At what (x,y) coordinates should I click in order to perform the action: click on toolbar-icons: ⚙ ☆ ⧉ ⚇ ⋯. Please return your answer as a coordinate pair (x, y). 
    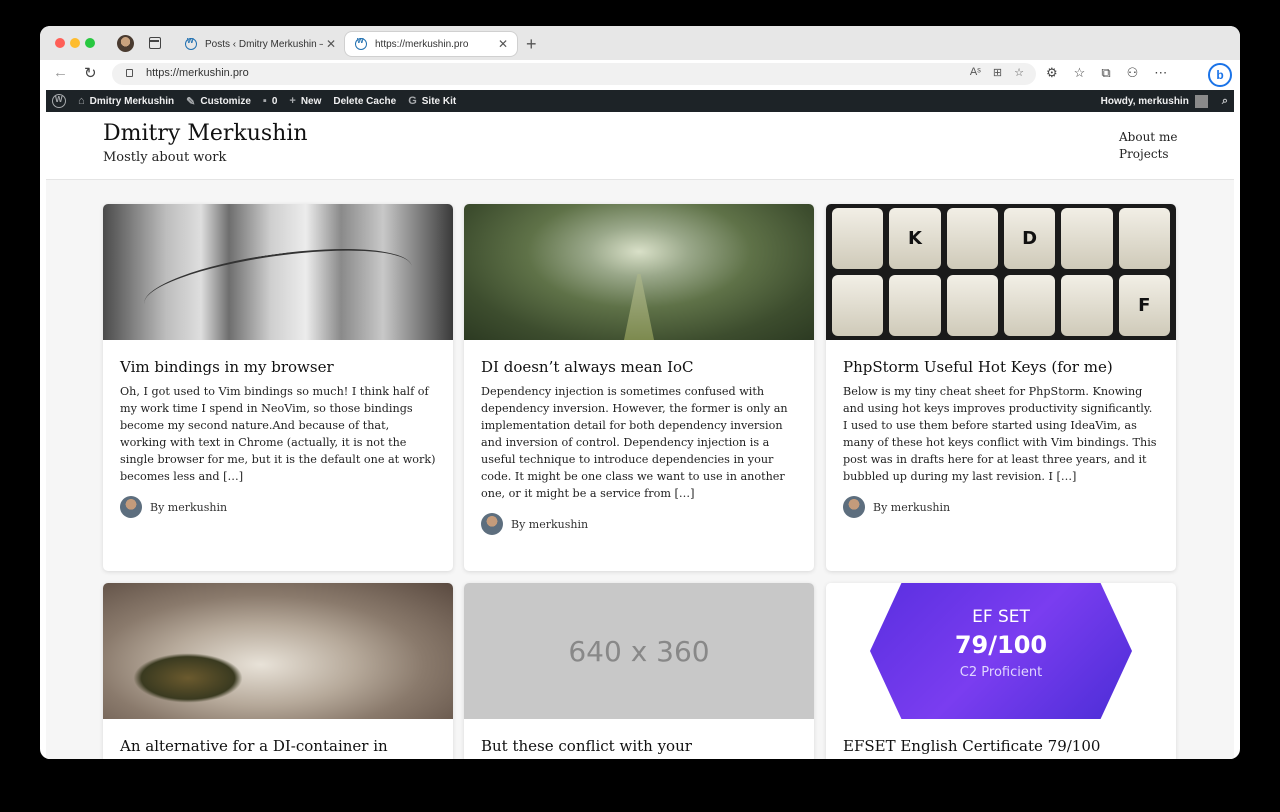
    Looking at the image, I should click on (1106, 73).